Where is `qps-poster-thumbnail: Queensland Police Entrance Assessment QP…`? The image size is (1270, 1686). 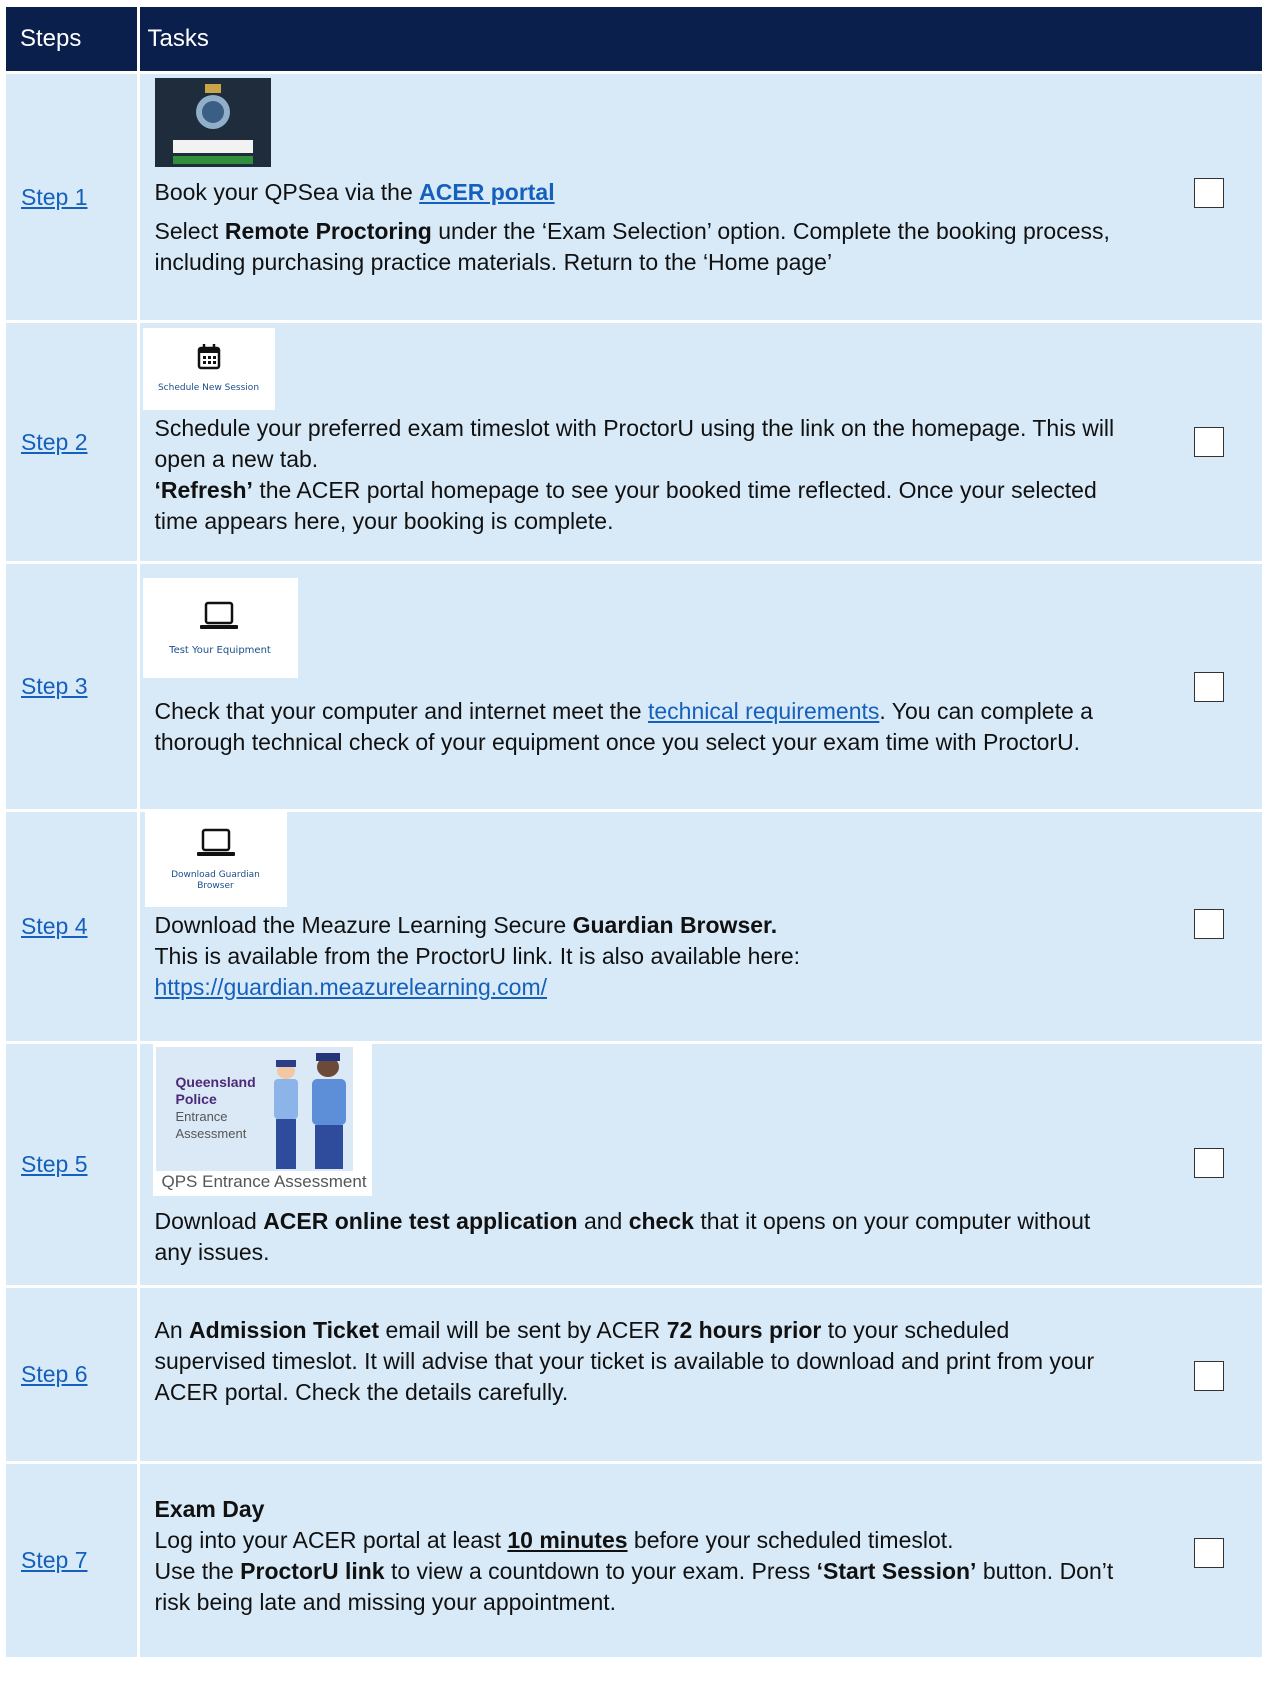 qps-poster-thumbnail: Queensland Police Entrance Assessment QP… is located at coordinates (262, 1120).